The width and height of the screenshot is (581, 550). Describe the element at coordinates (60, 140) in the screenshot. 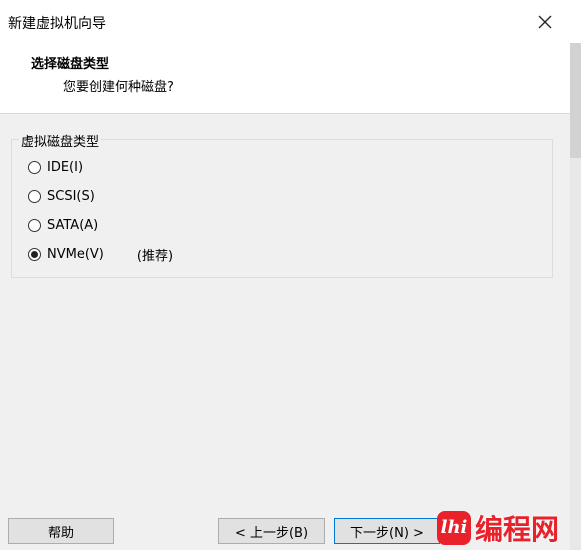

I see `group-label: 虚拟磁盘类型` at that location.